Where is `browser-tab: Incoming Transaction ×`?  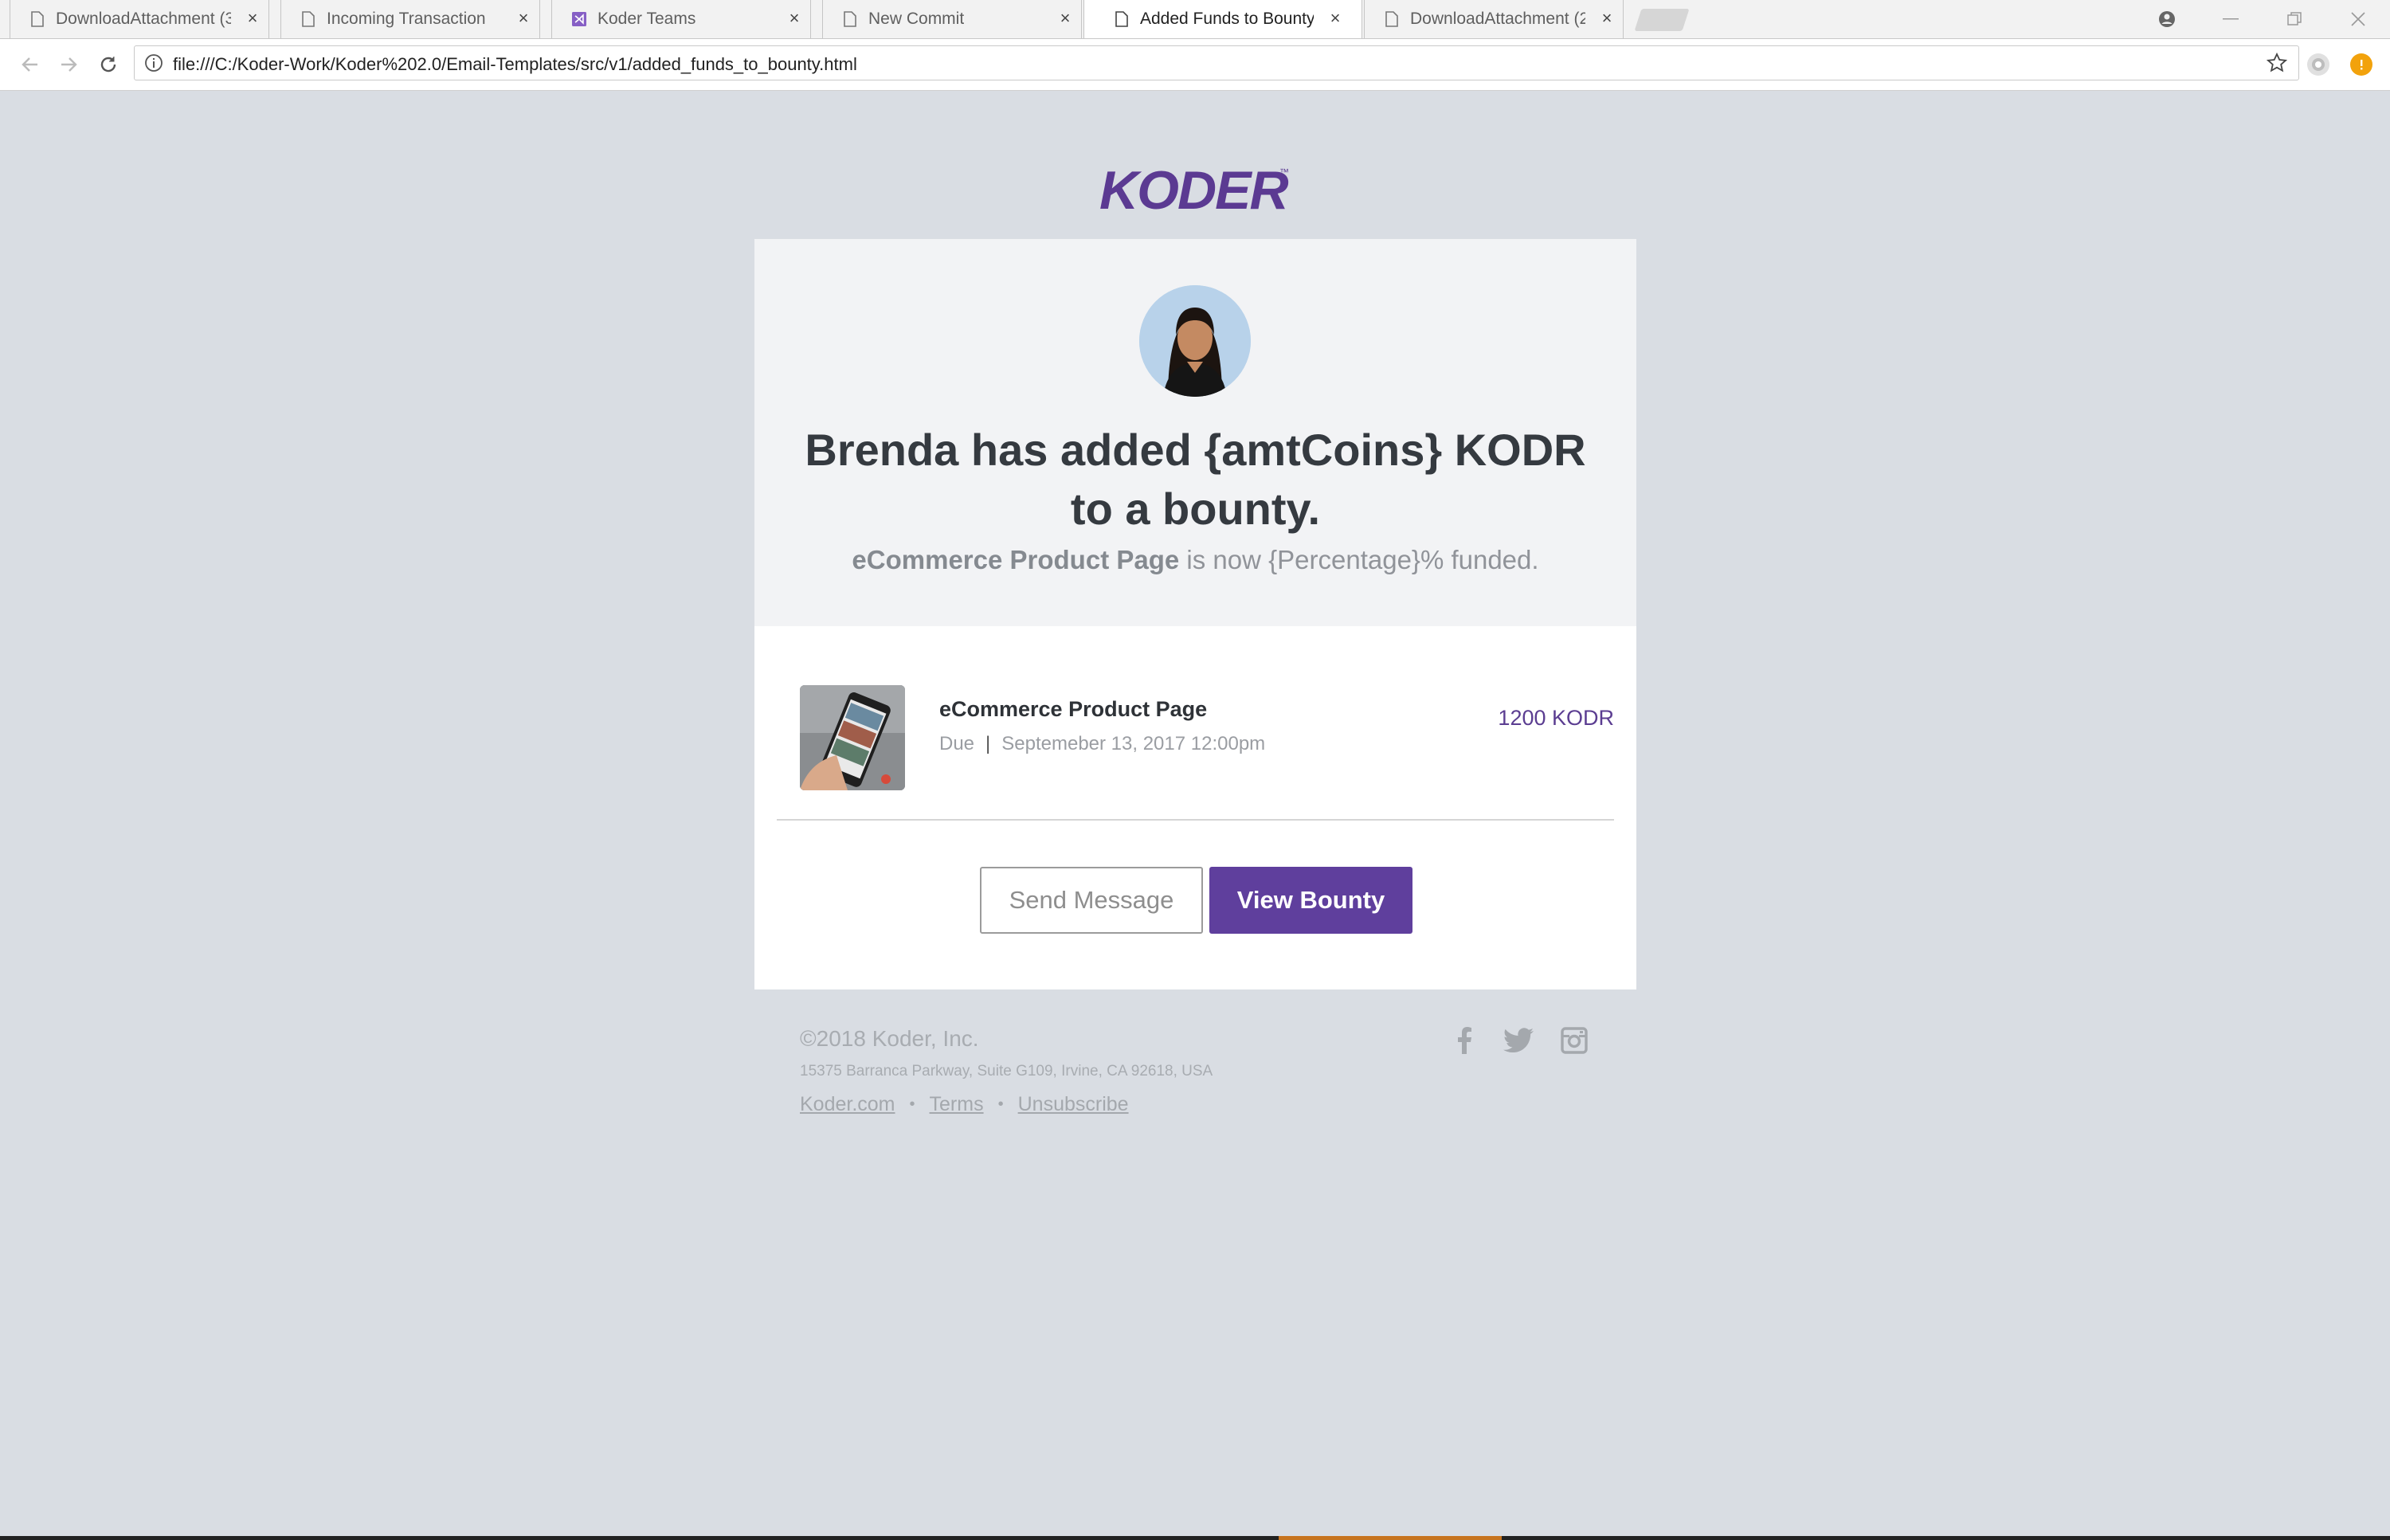 browser-tab: Incoming Transaction × is located at coordinates (410, 19).